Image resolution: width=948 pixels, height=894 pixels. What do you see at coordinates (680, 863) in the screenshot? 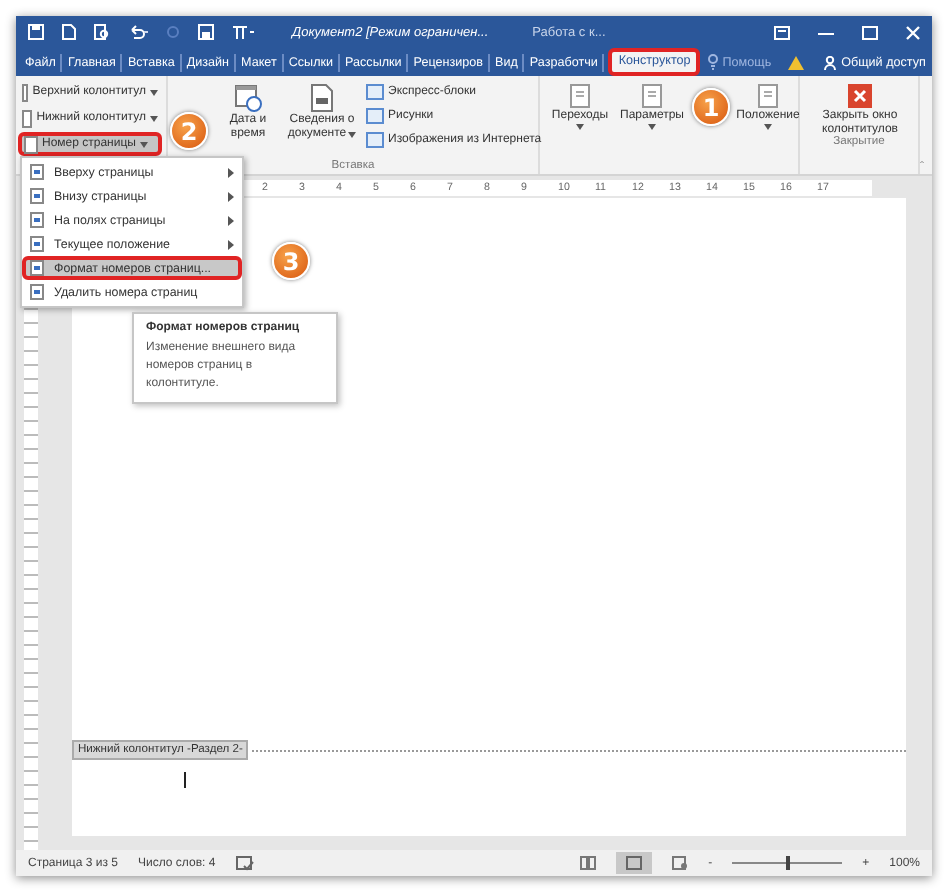
I see `web-layout-icon` at bounding box center [680, 863].